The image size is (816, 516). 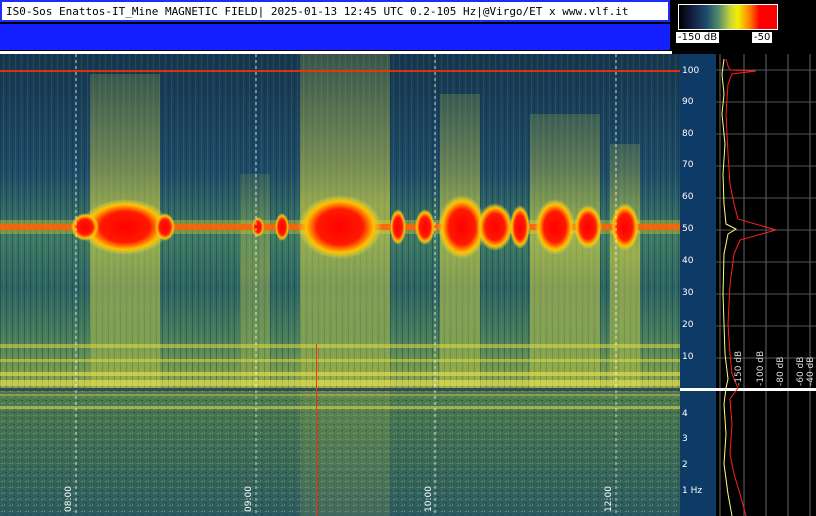 I want to click on time-label: 12:00, so click(x=609, y=499).